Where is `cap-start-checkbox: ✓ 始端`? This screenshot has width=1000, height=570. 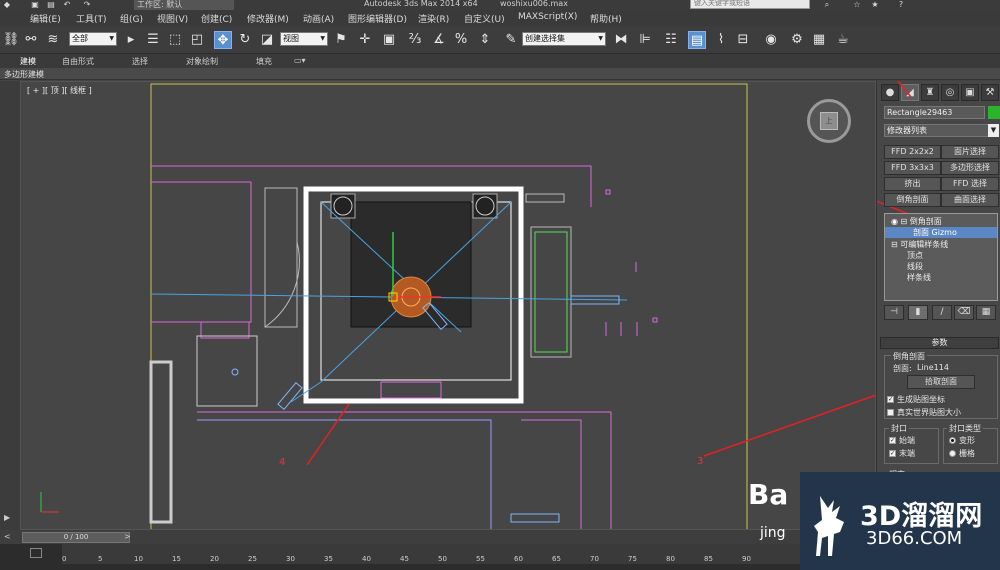 cap-start-checkbox: ✓ 始端 is located at coordinates (902, 440).